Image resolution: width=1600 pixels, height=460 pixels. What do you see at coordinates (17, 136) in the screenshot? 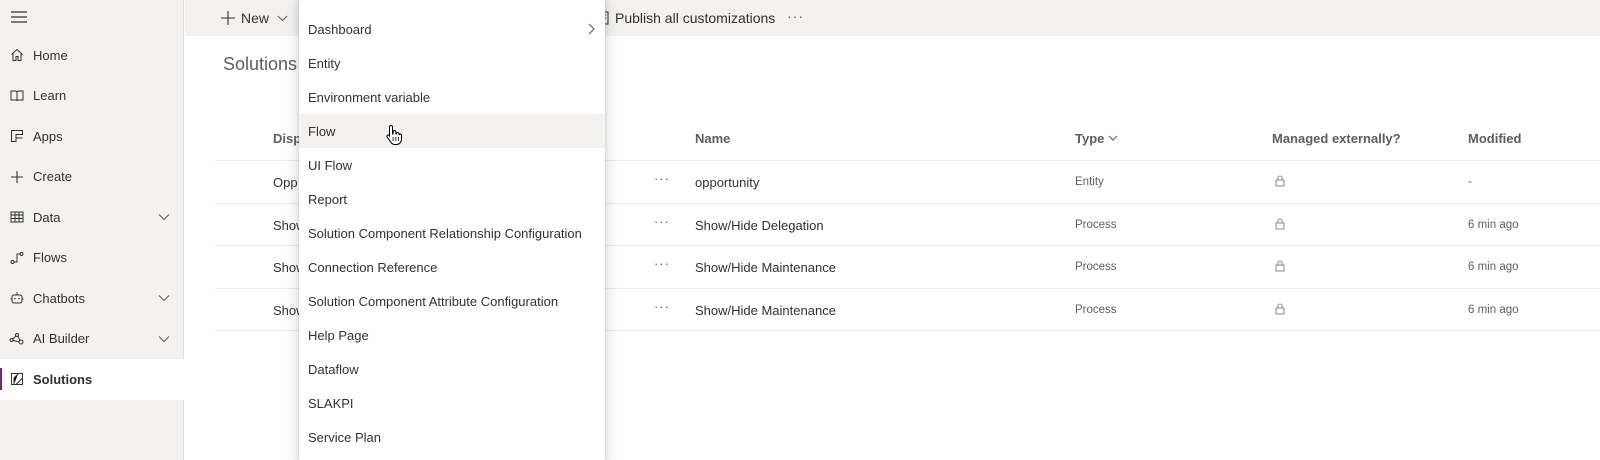
I see `apps-icon` at bounding box center [17, 136].